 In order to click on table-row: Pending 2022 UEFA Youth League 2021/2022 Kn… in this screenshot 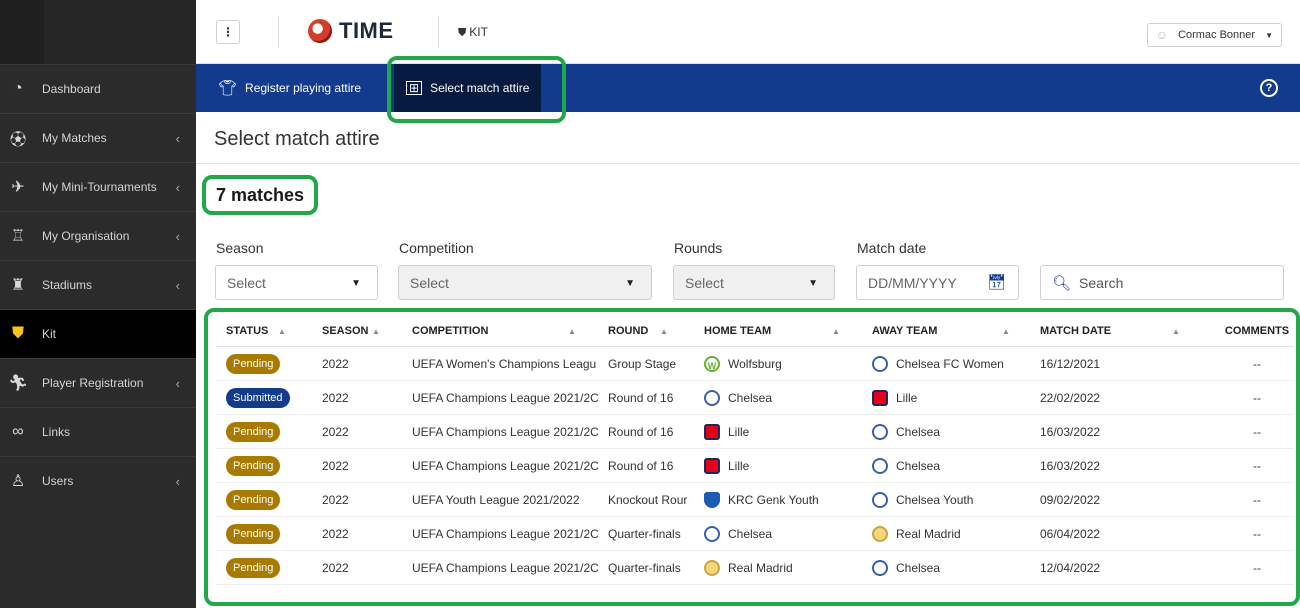, I will do `click(755, 500)`.